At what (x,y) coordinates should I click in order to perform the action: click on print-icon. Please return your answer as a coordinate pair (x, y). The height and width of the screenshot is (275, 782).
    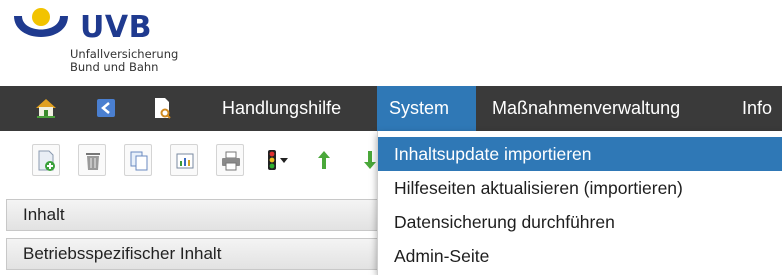
    Looking at the image, I should click on (231, 161).